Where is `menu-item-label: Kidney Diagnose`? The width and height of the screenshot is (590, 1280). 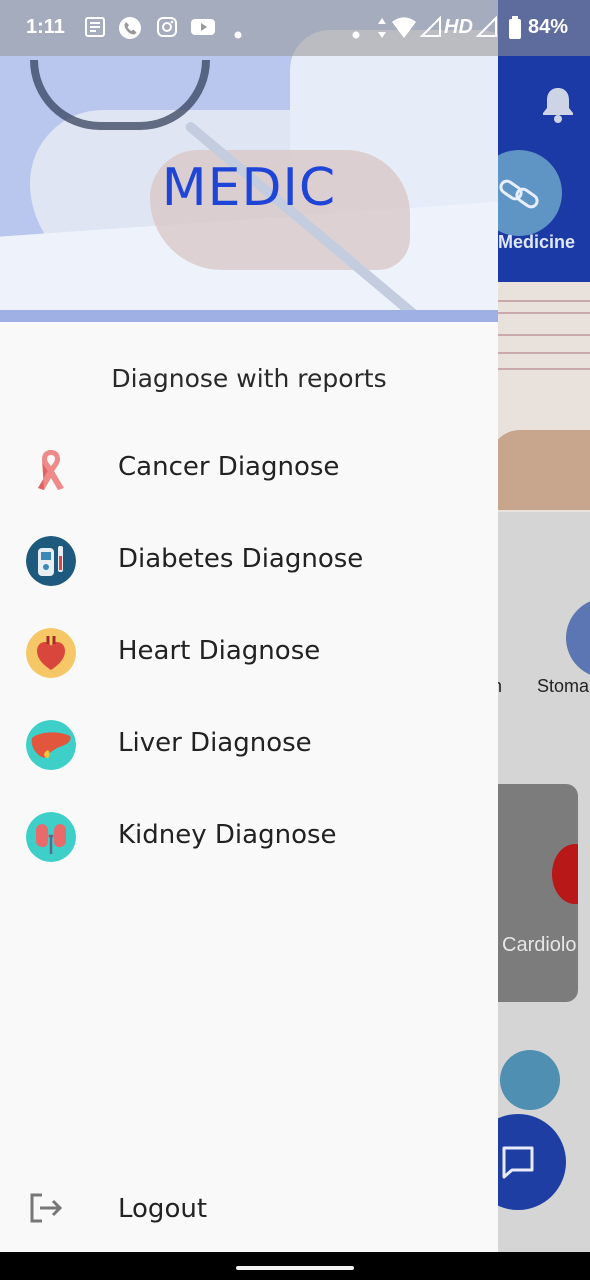
menu-item-label: Kidney Diagnose is located at coordinates (227, 835).